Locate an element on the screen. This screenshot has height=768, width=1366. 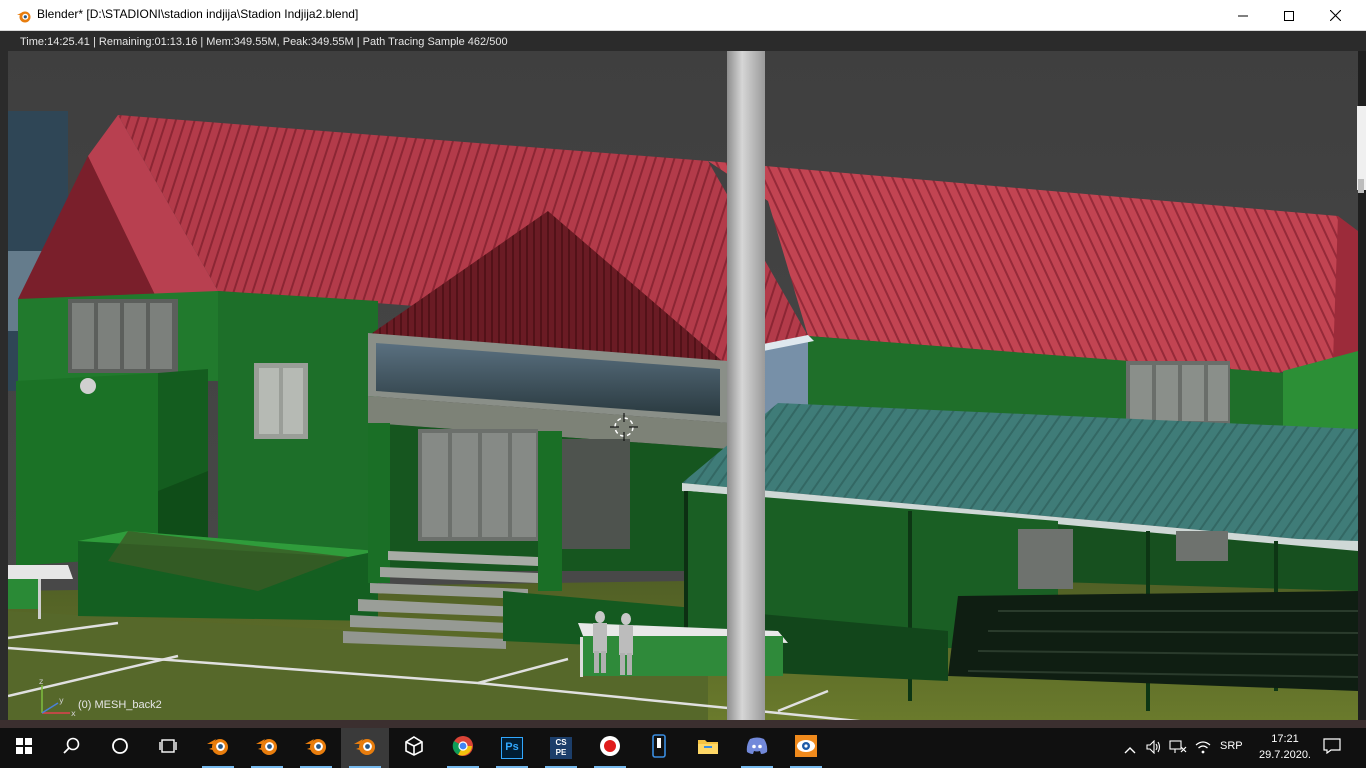
clock-time: 17:21 is located at coordinates (1285, 739).